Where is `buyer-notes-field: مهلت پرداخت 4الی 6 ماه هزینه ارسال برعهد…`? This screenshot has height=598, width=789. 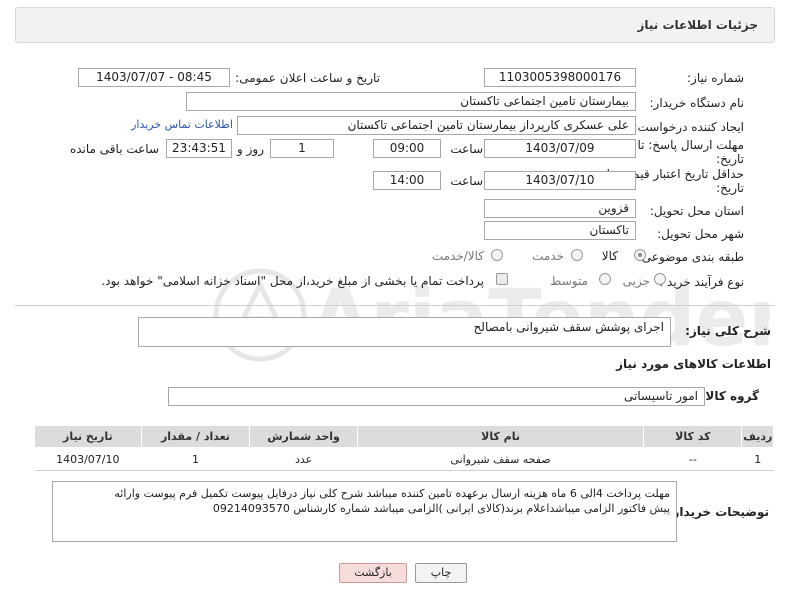 buyer-notes-field: مهلت پرداخت 4الی 6 ماه هزینه ارسال برعهد… is located at coordinates (364, 511).